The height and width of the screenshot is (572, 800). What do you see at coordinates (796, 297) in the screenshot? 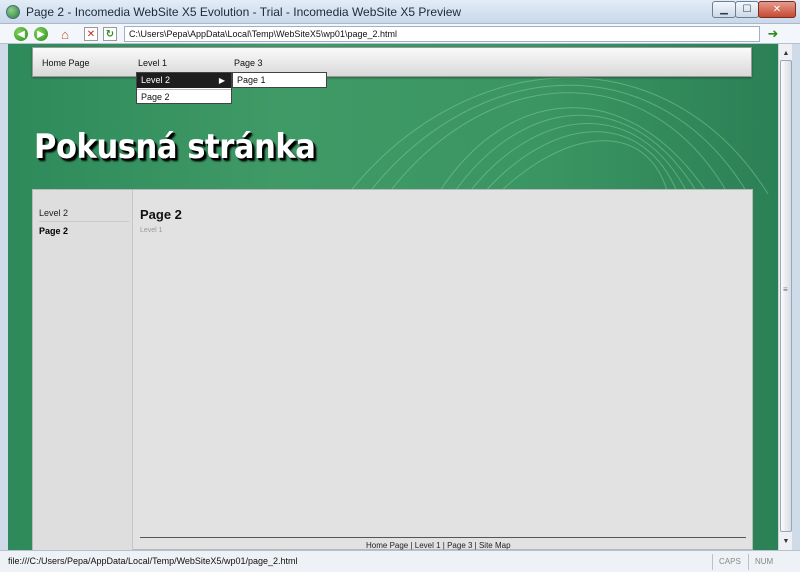
I see `window-frame` at bounding box center [796, 297].